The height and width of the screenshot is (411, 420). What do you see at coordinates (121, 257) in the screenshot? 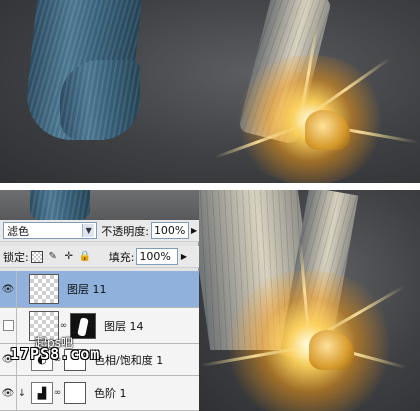
I see `fill-label: 填充:` at bounding box center [121, 257].